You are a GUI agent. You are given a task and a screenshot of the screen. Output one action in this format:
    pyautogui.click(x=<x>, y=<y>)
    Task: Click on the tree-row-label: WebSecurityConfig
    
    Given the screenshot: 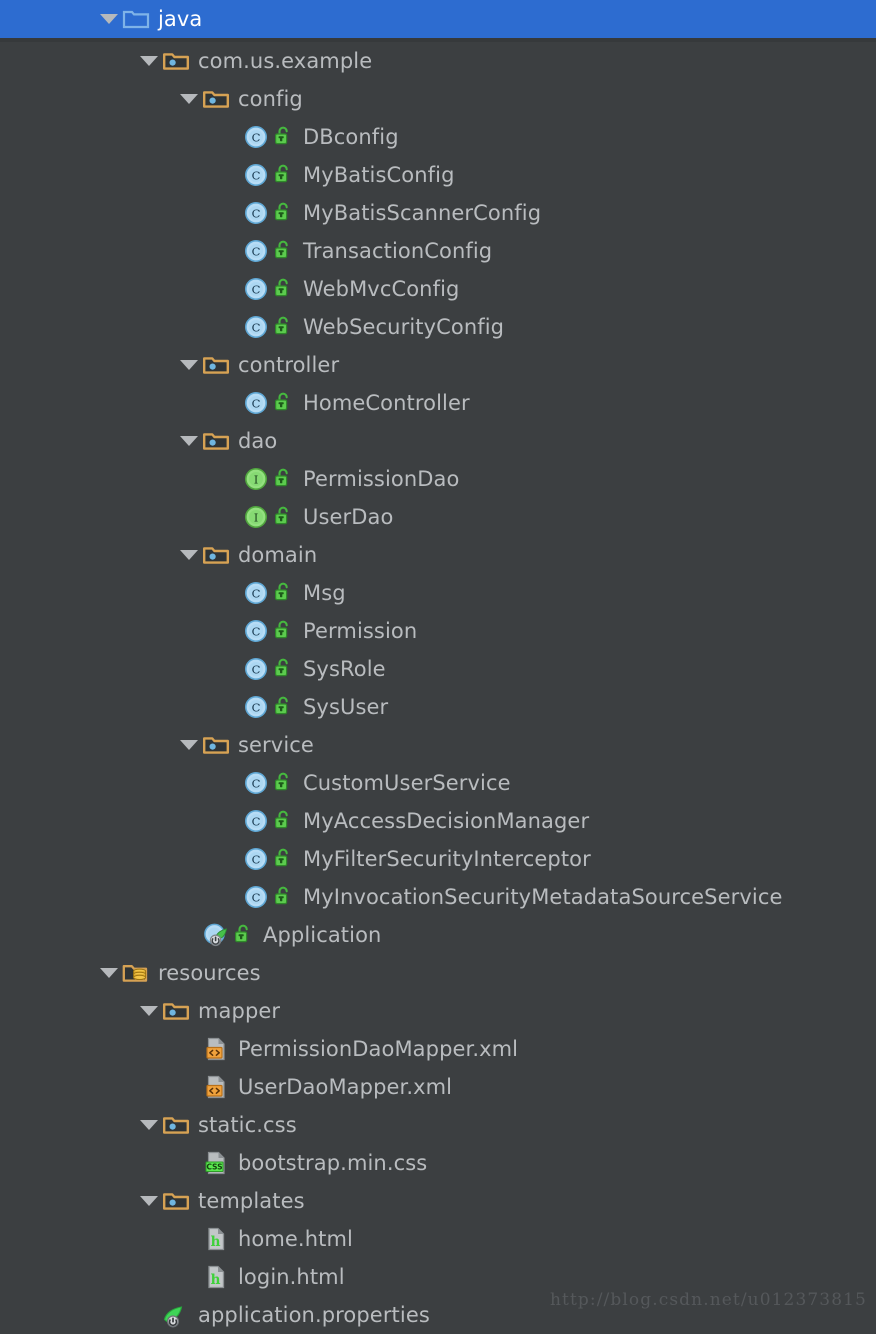 What is the action you would take?
    pyautogui.click(x=404, y=327)
    